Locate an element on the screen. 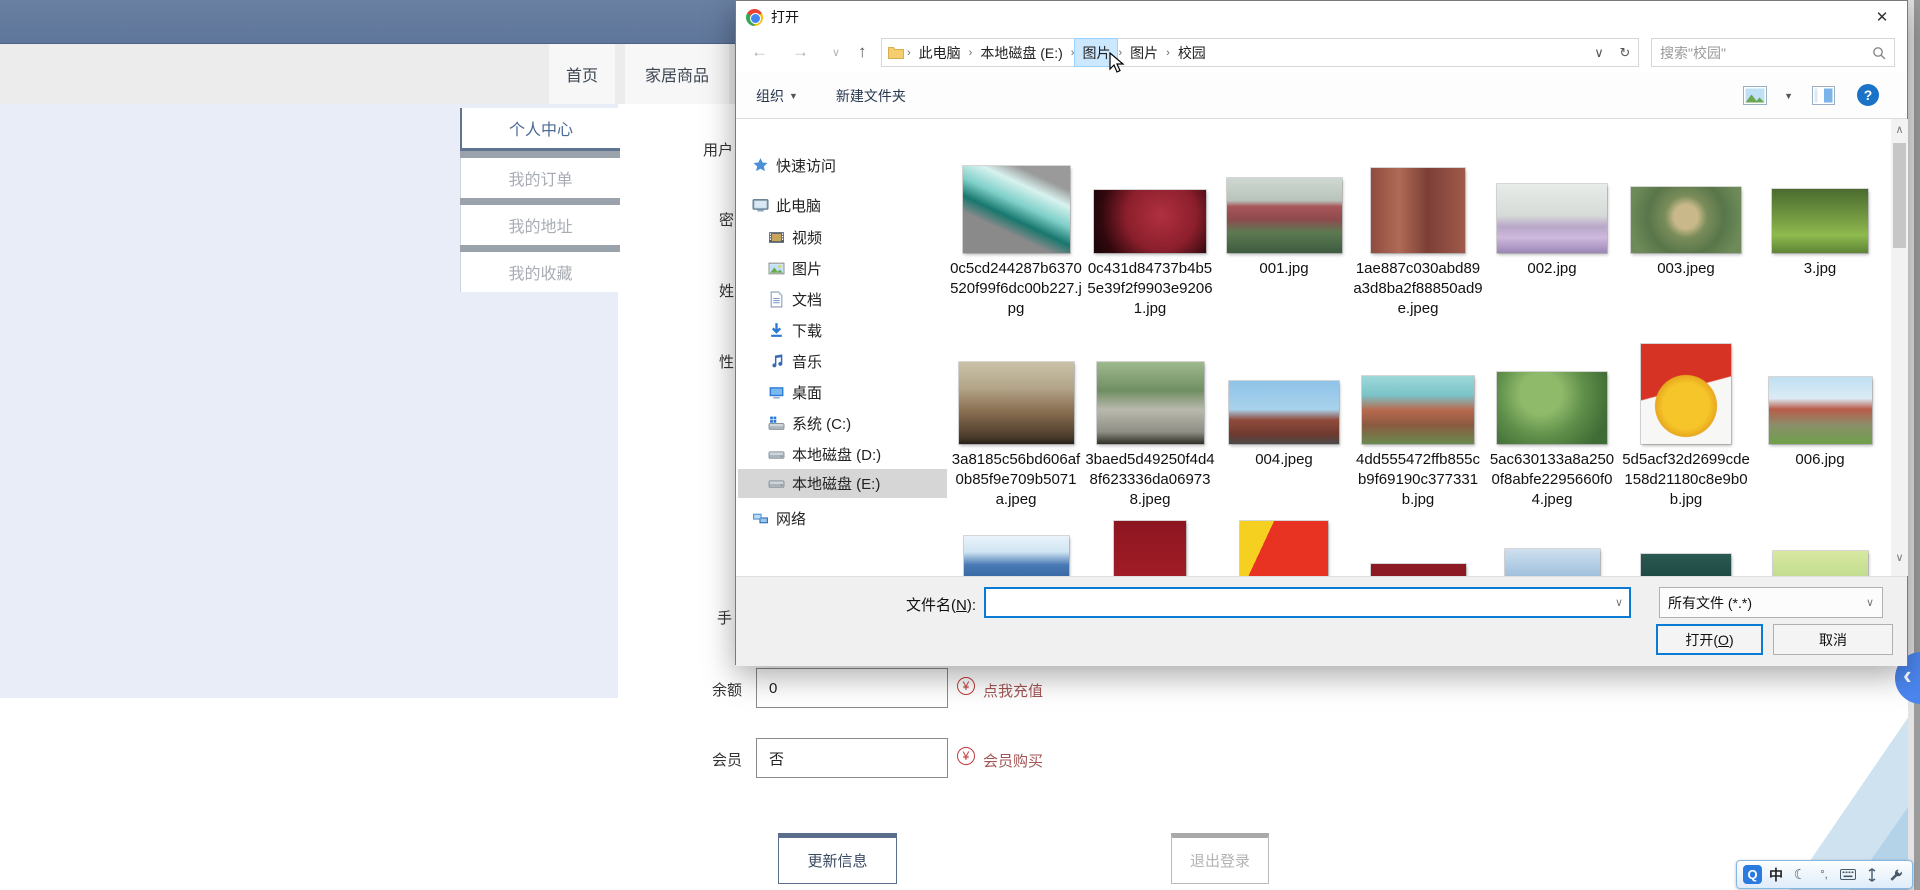  dialog-sidebar-item: 网络 is located at coordinates (842, 518).